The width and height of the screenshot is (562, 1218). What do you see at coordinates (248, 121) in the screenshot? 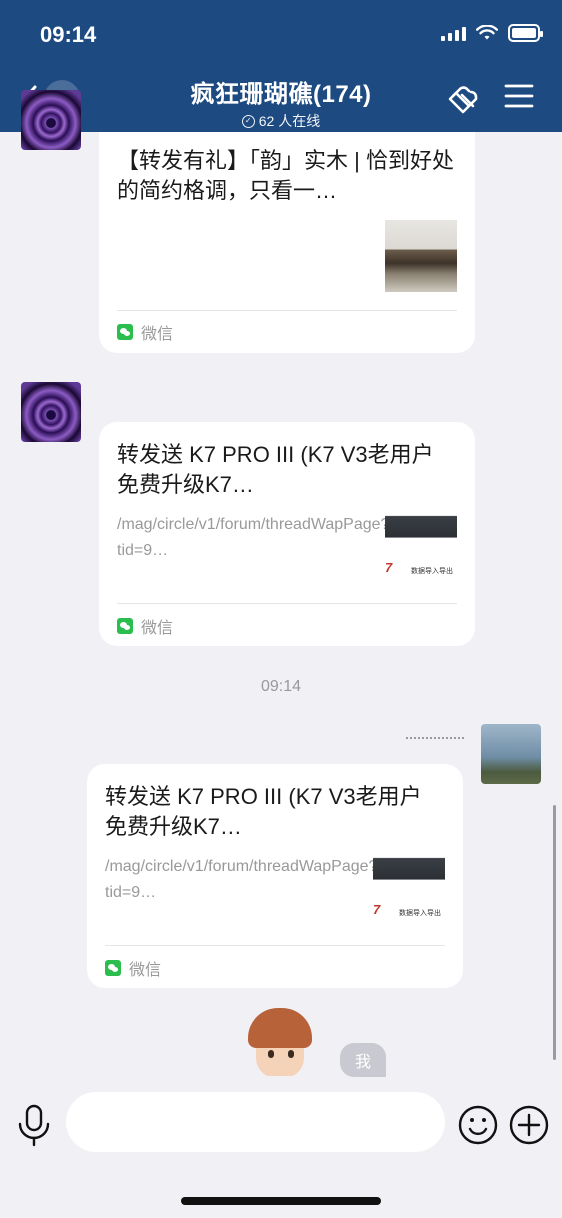
I see `check-circle-icon: ✓` at bounding box center [248, 121].